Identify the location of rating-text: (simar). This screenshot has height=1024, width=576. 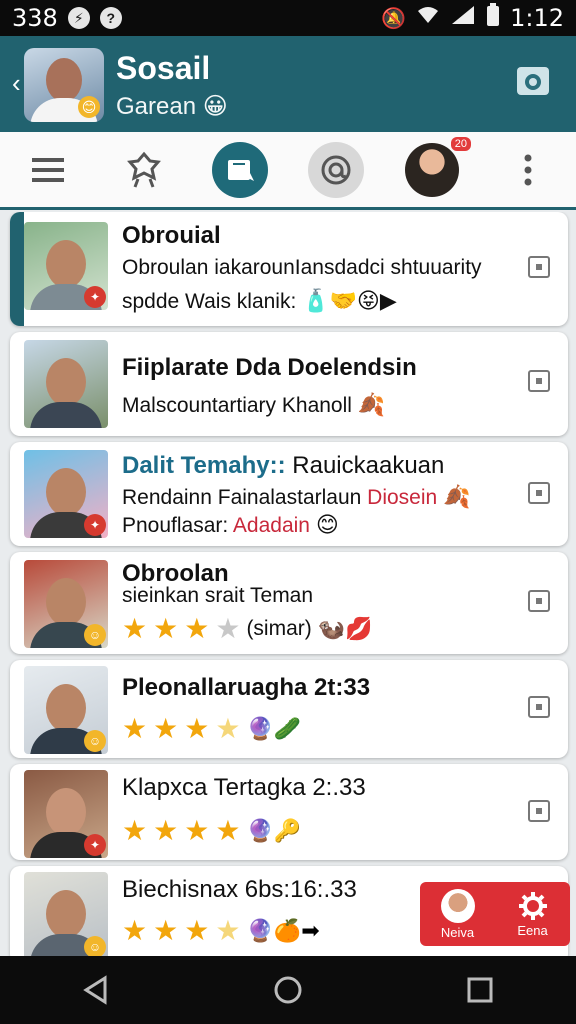
(279, 628).